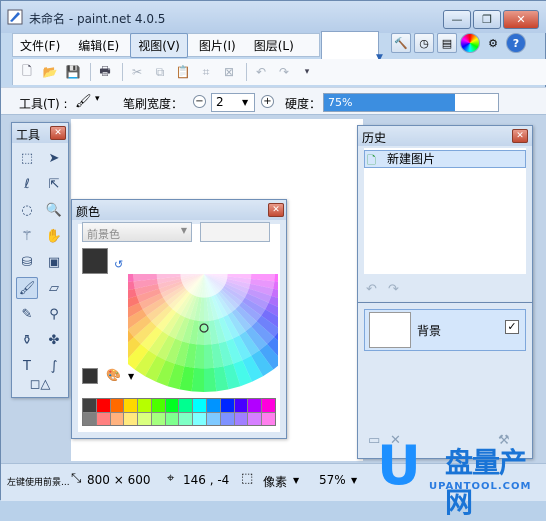  What do you see at coordinates (54, 158) in the screenshot?
I see `move-selected-icon: ➤` at bounding box center [54, 158].